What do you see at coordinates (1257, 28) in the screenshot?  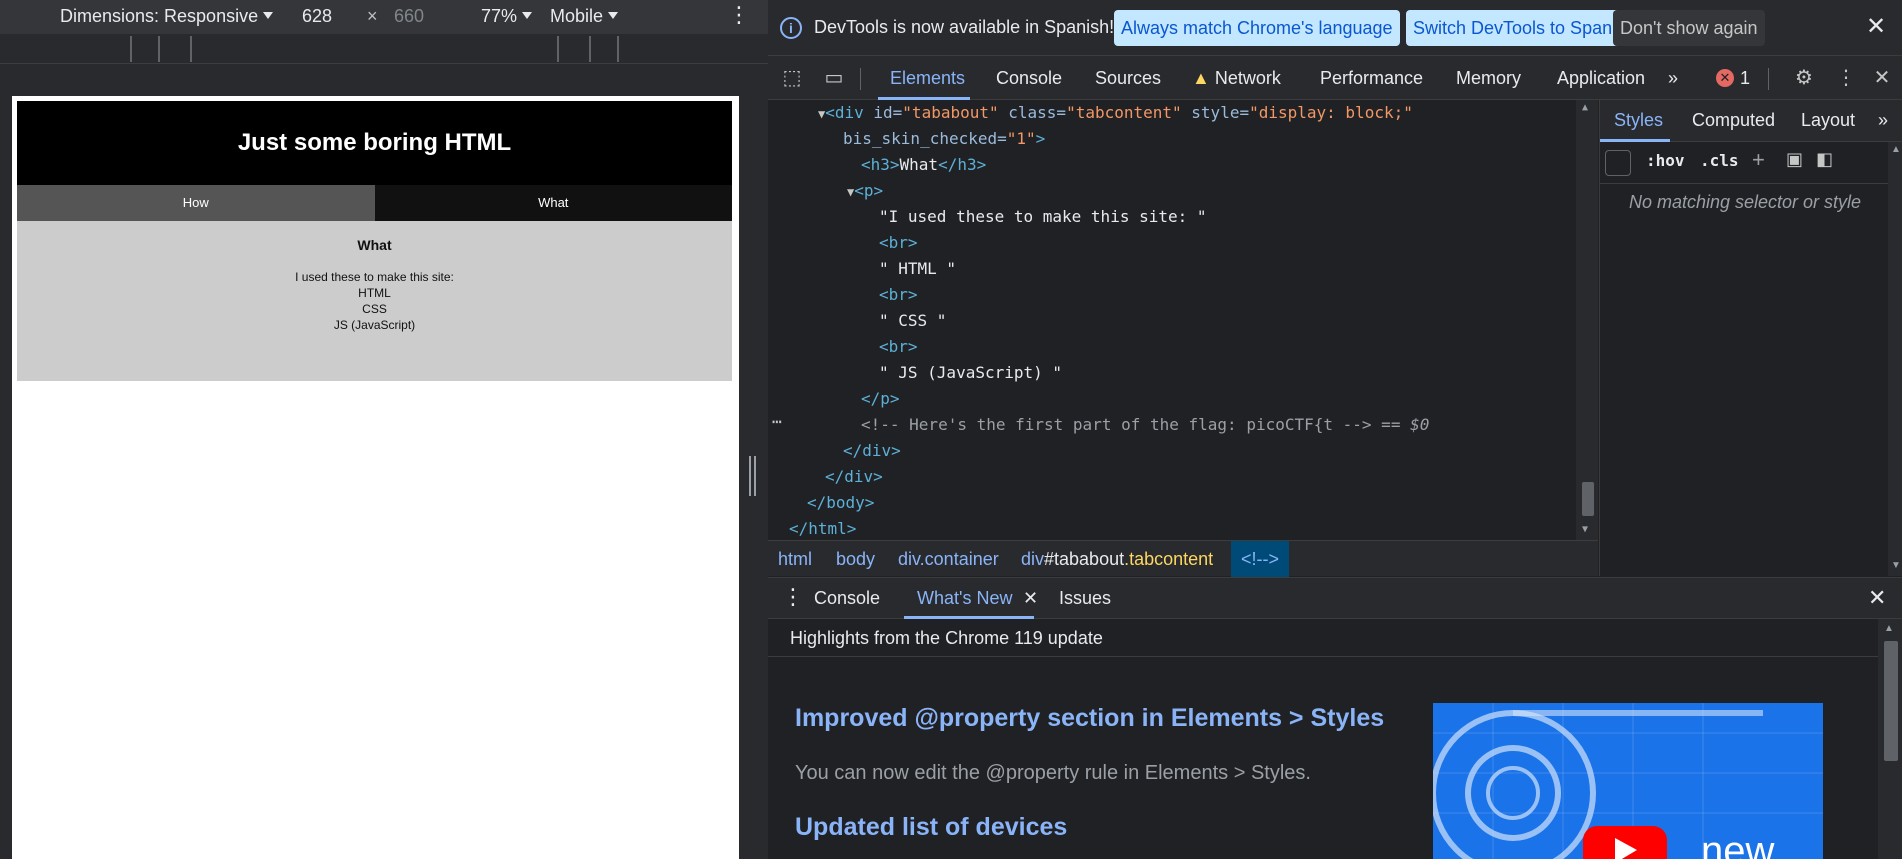 I see `match-language-button: Always match Chrome's language` at bounding box center [1257, 28].